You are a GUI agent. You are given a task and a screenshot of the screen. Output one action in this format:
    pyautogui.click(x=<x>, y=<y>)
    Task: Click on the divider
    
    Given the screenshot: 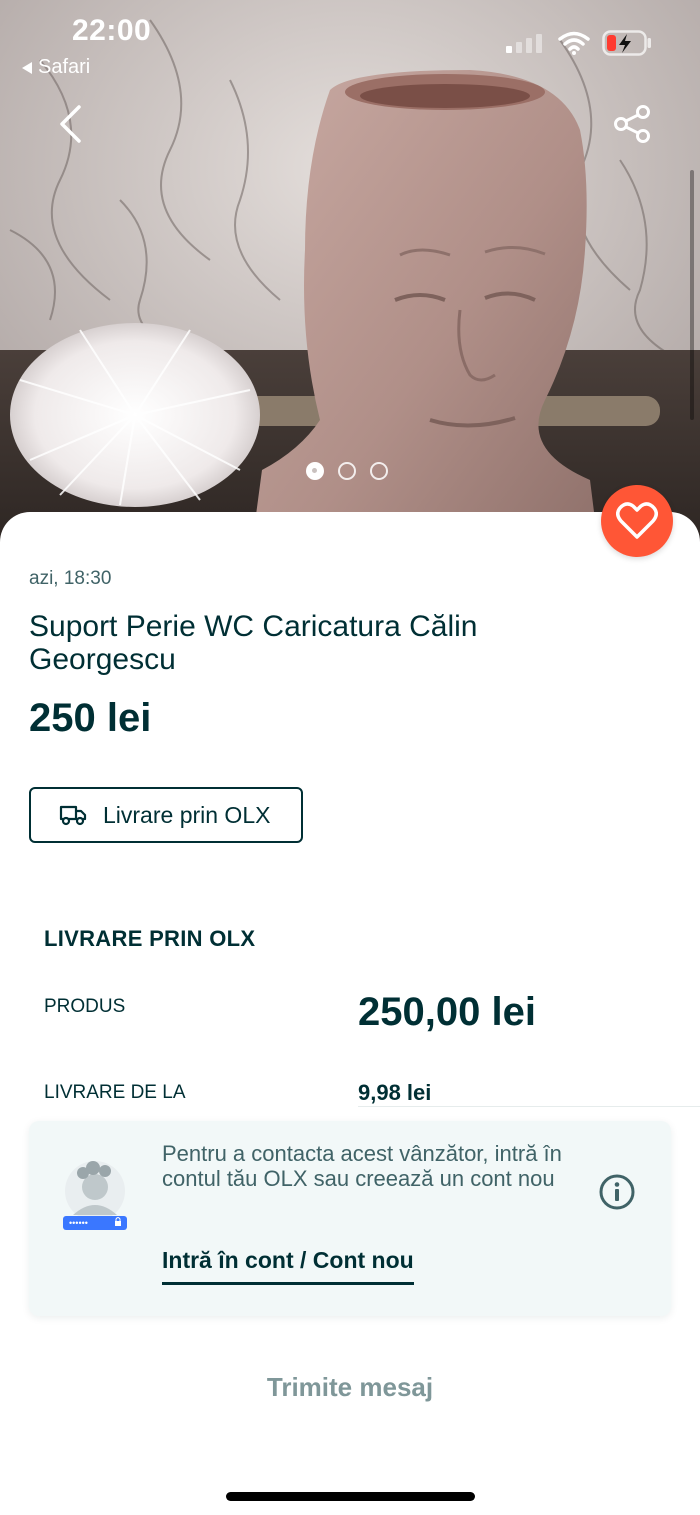 What is the action you would take?
    pyautogui.click(x=529, y=1106)
    